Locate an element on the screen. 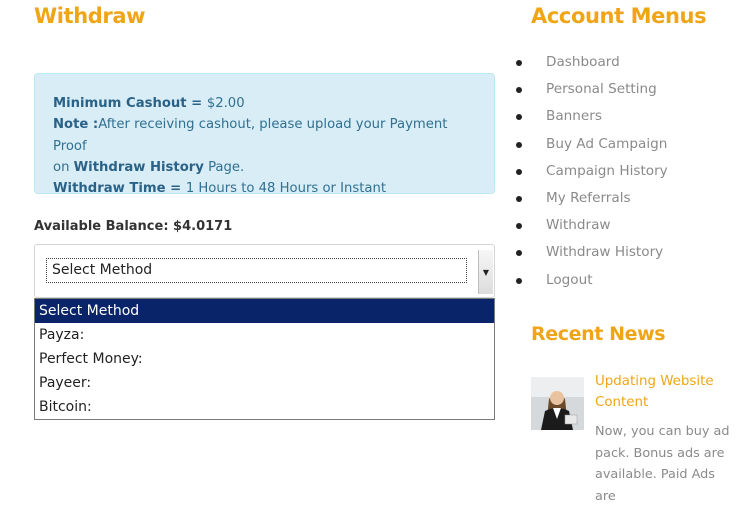 The image size is (747, 507). withdraw-time-label: Withdraw Time = is located at coordinates (119, 189).